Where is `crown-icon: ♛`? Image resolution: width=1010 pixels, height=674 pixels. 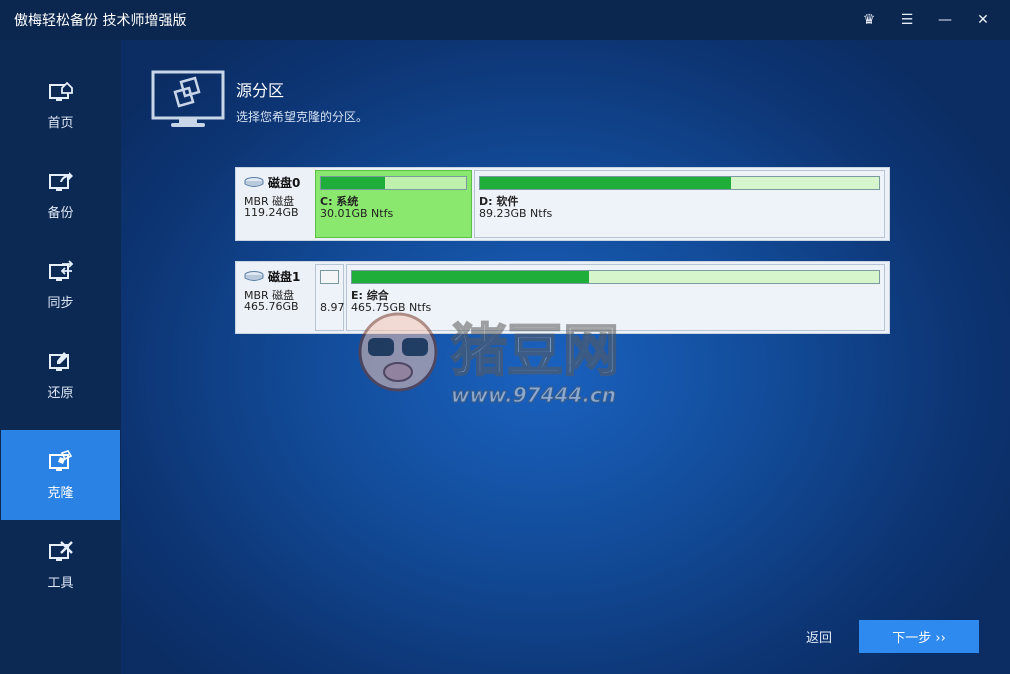
crown-icon: ♛ is located at coordinates (869, 20).